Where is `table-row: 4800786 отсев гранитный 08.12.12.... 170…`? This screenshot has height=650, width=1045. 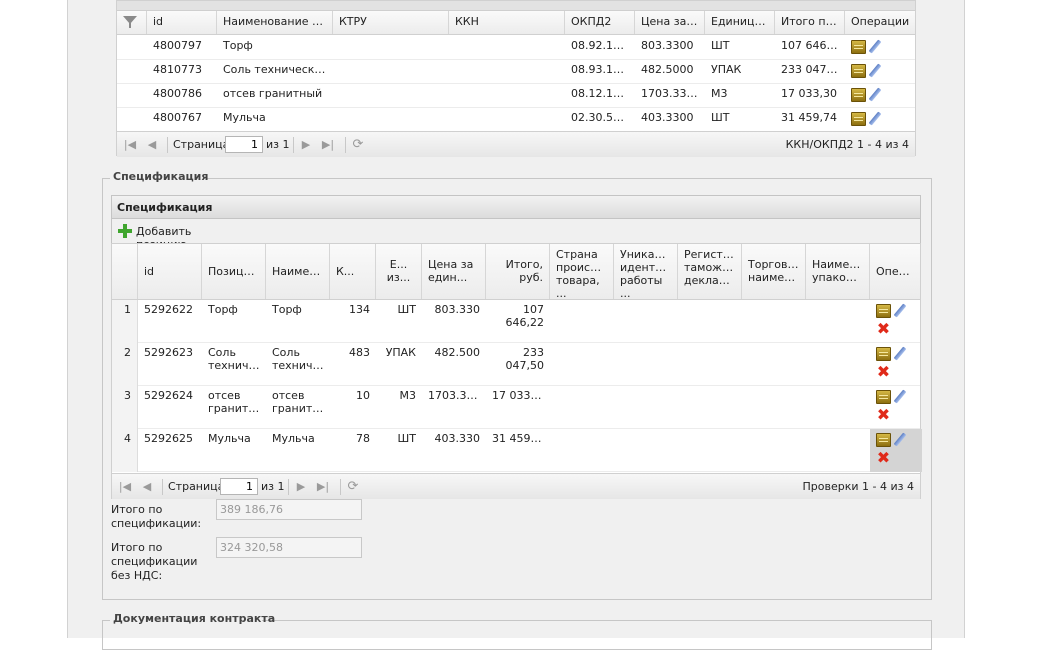 table-row: 4800786 отсев гранитный 08.12.12.... 170… is located at coordinates (516, 96).